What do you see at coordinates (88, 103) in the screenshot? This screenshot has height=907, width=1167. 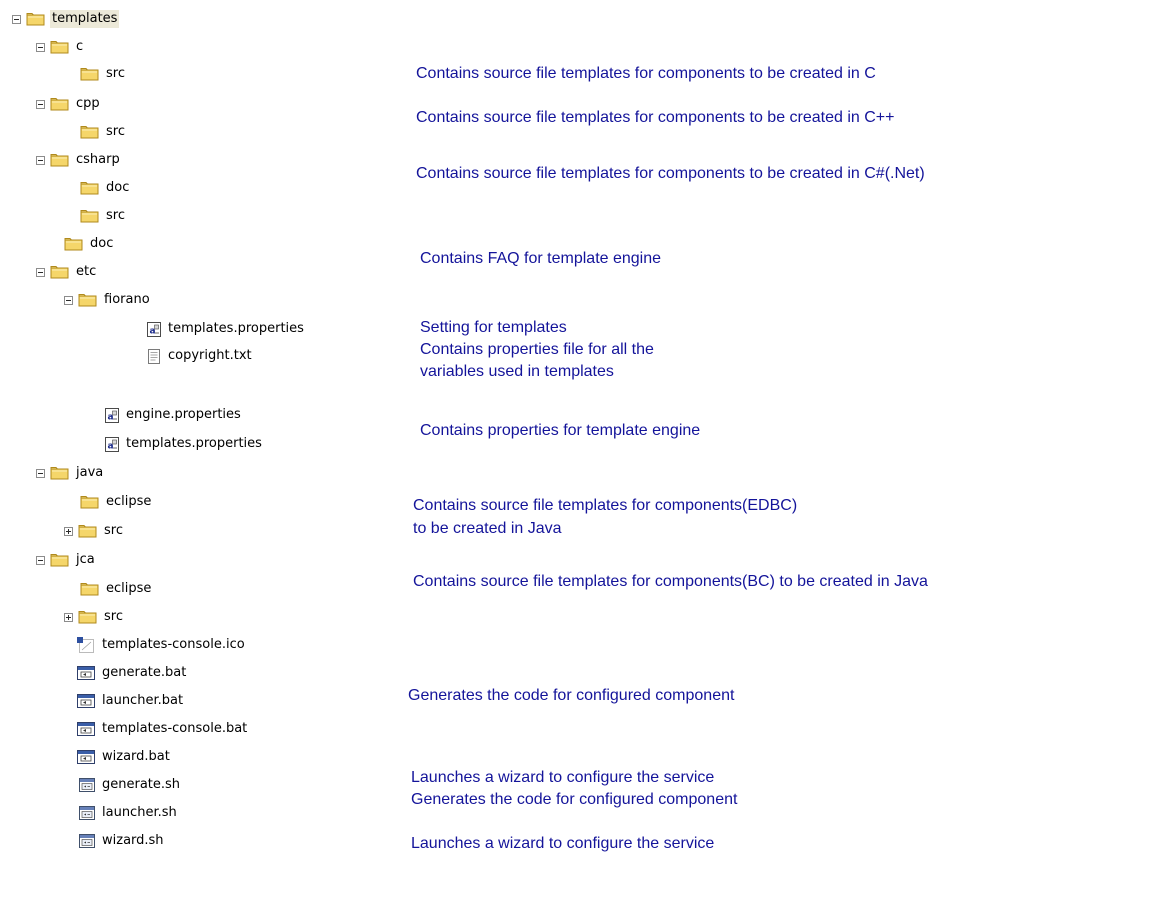 I see `folder-label-cpp: cpp` at bounding box center [88, 103].